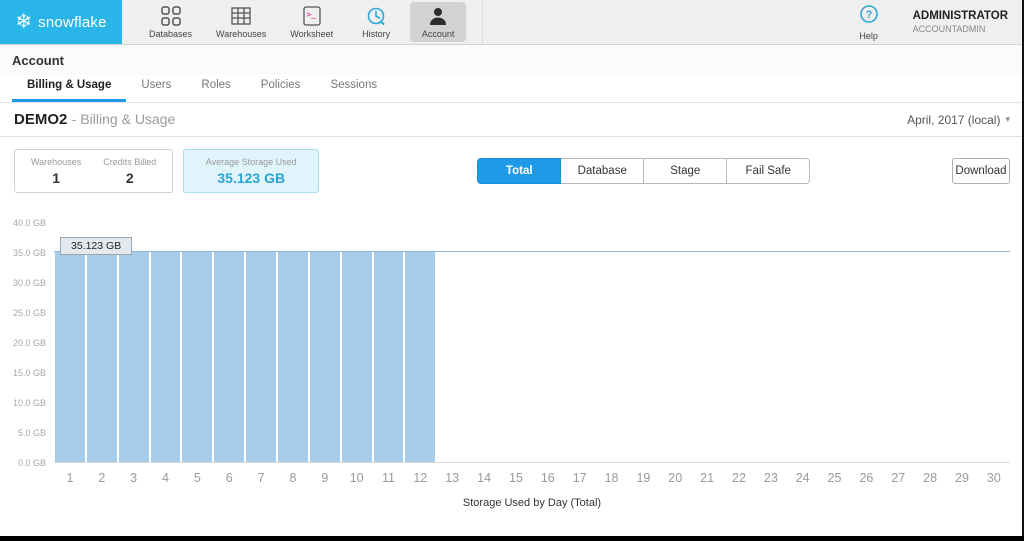 The image size is (1024, 541). I want to click on y-tick-label: 0.0 GB, so click(31, 463).